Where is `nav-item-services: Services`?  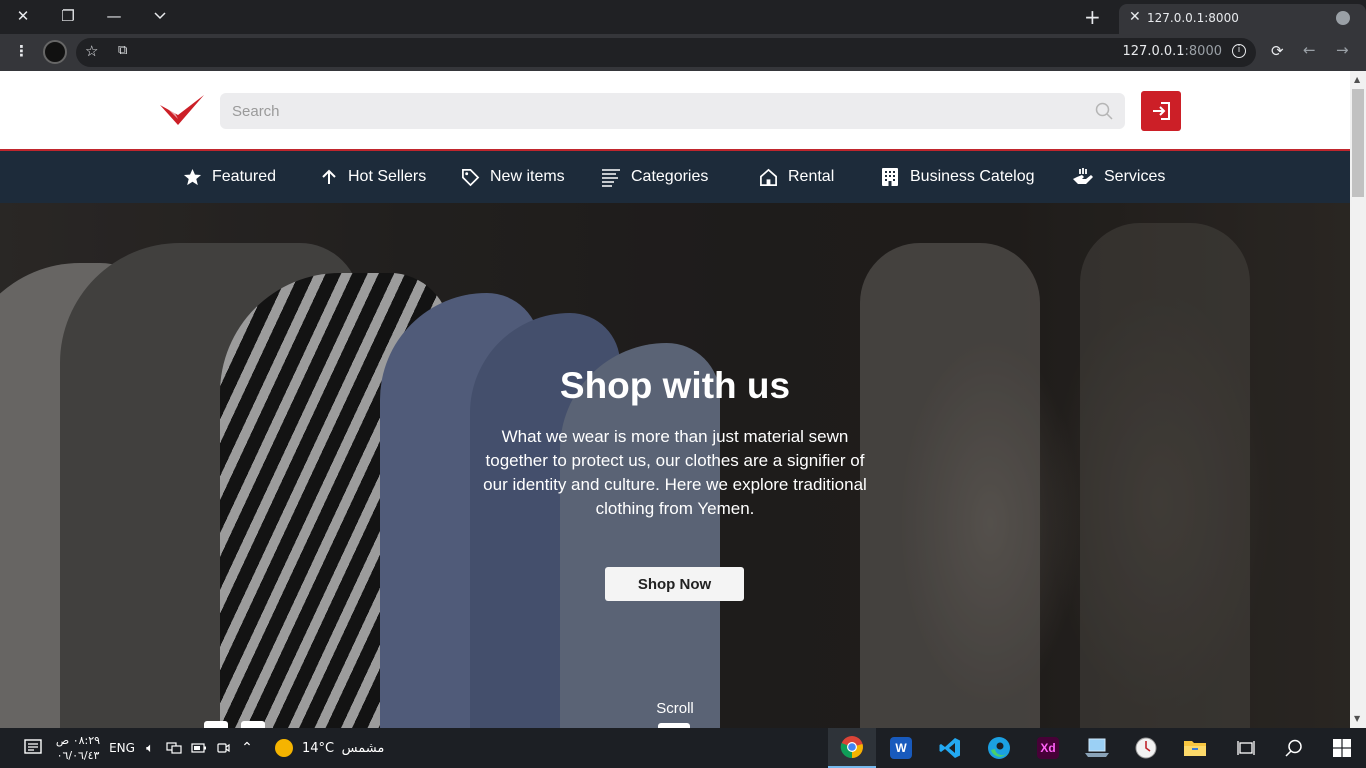 nav-item-services: Services is located at coordinates (1118, 177).